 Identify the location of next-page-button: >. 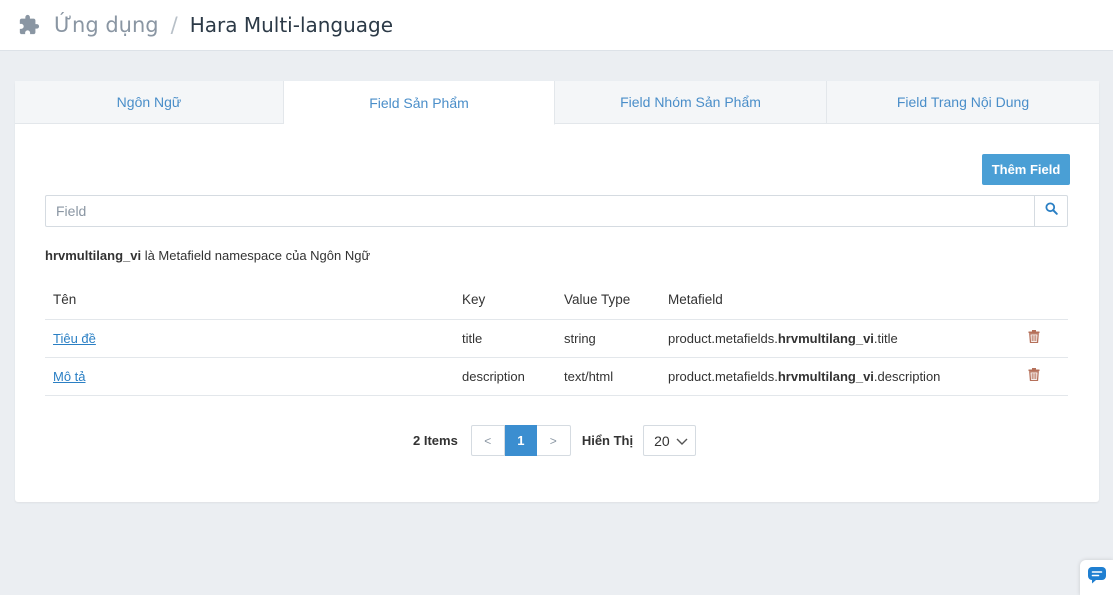
(553, 440).